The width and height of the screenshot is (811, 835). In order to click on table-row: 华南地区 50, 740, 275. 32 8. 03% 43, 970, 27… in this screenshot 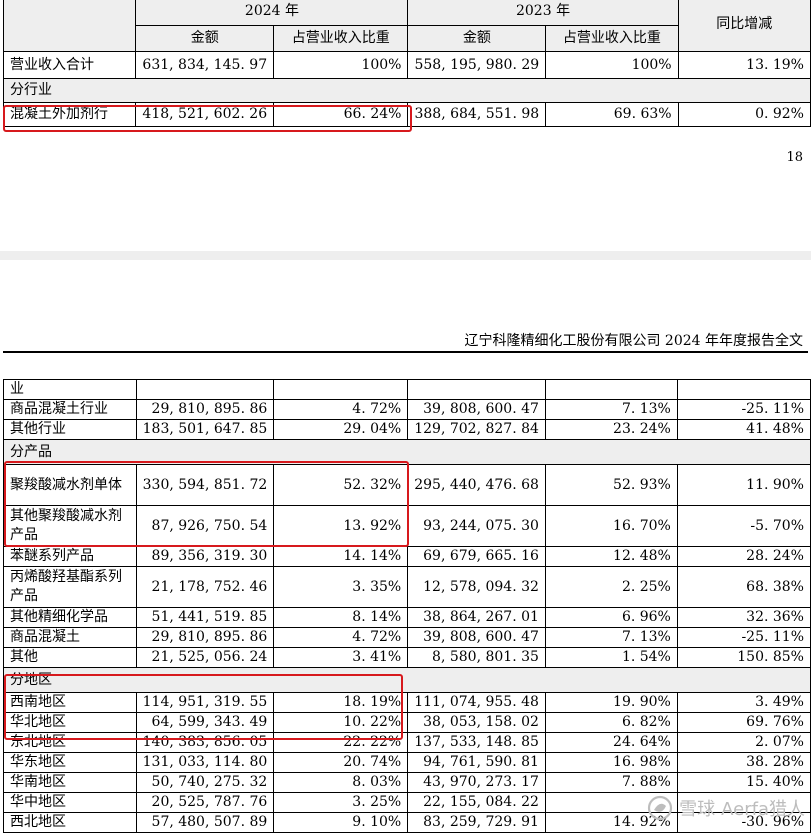, I will do `click(407, 782)`.